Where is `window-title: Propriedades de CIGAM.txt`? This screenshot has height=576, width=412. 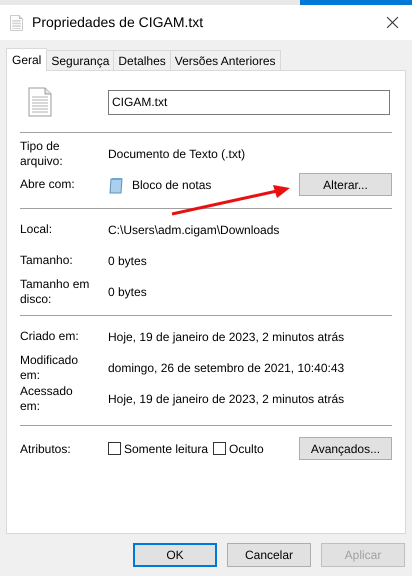 window-title: Propriedades de CIGAM.txt is located at coordinates (118, 22).